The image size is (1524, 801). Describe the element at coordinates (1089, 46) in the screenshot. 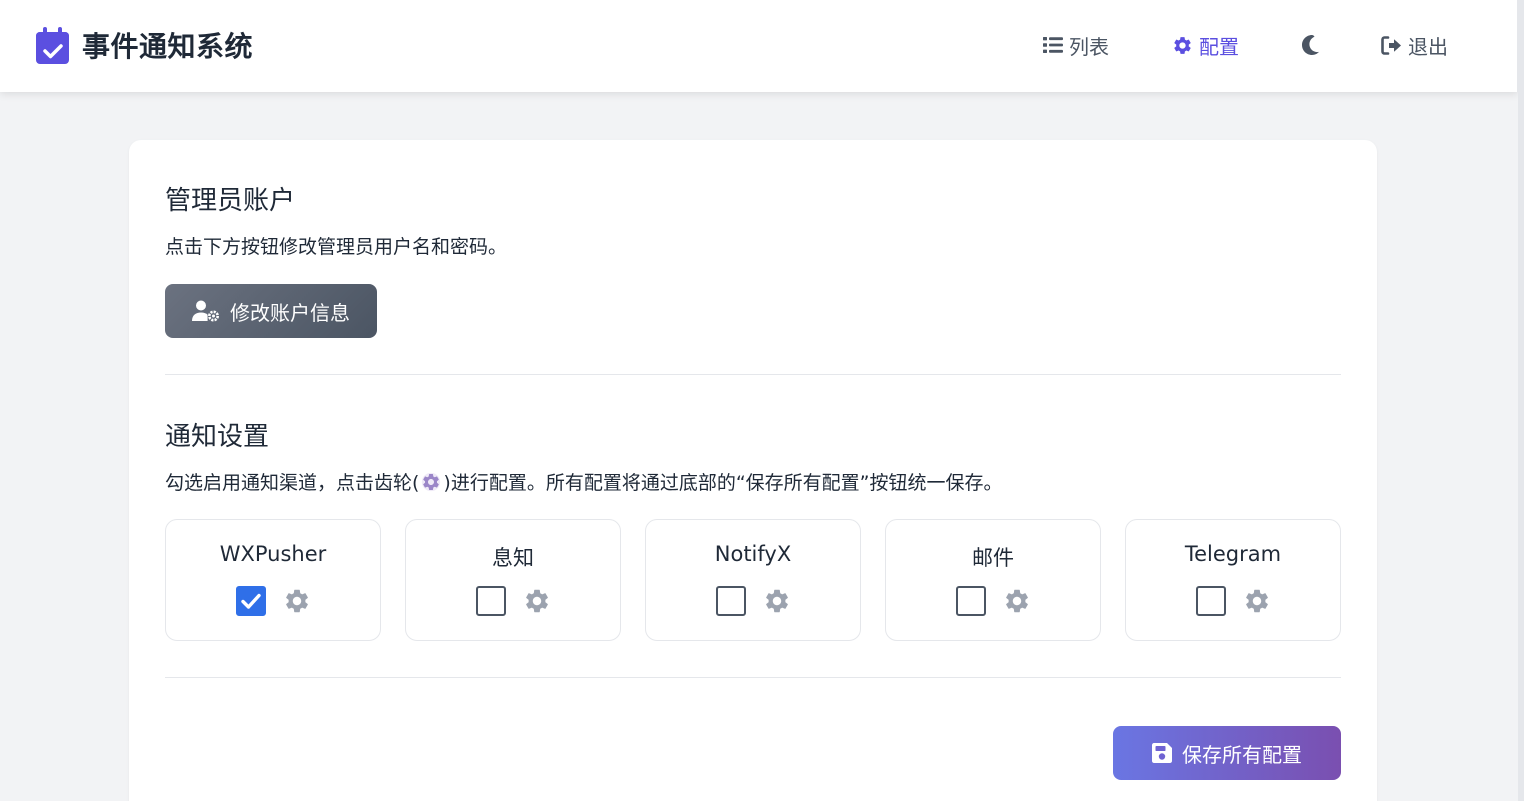

I see `nav-list-label: 列表` at that location.